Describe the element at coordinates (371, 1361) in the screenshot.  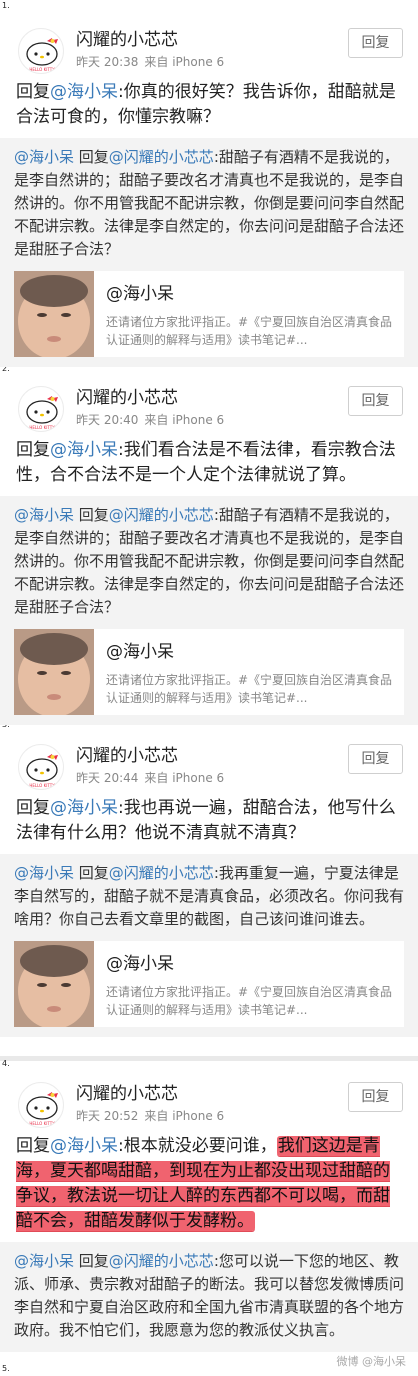
I see `watermark: 微博 @海小呆` at that location.